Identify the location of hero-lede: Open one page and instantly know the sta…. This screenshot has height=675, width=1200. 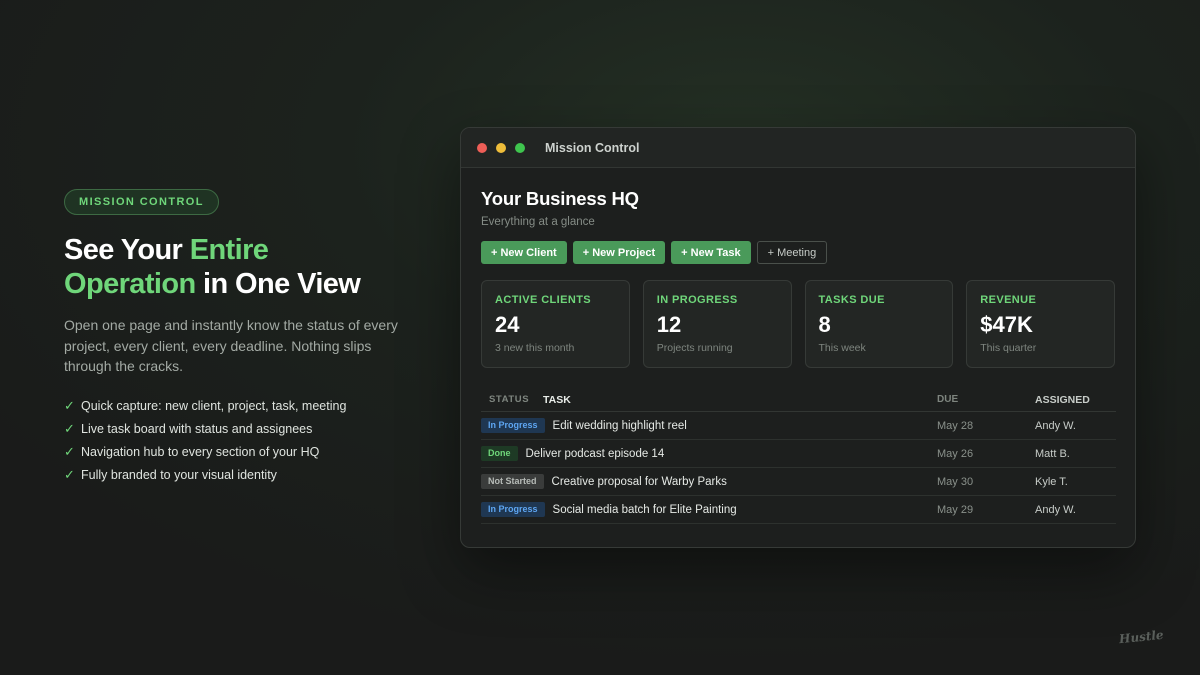
(231, 345).